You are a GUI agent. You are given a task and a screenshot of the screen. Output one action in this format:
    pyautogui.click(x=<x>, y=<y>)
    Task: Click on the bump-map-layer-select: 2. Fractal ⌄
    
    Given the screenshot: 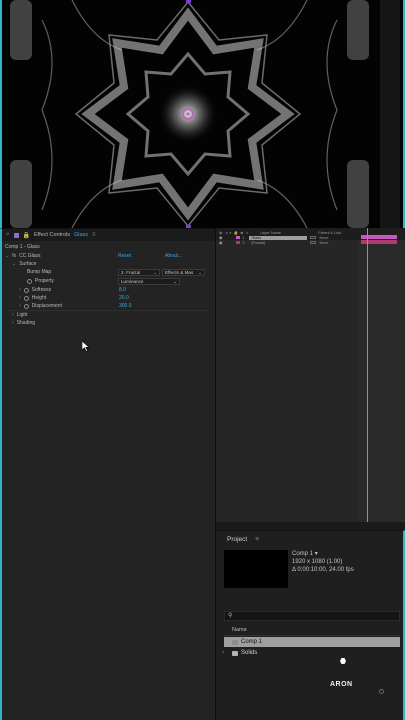 What is the action you would take?
    pyautogui.click(x=139, y=272)
    